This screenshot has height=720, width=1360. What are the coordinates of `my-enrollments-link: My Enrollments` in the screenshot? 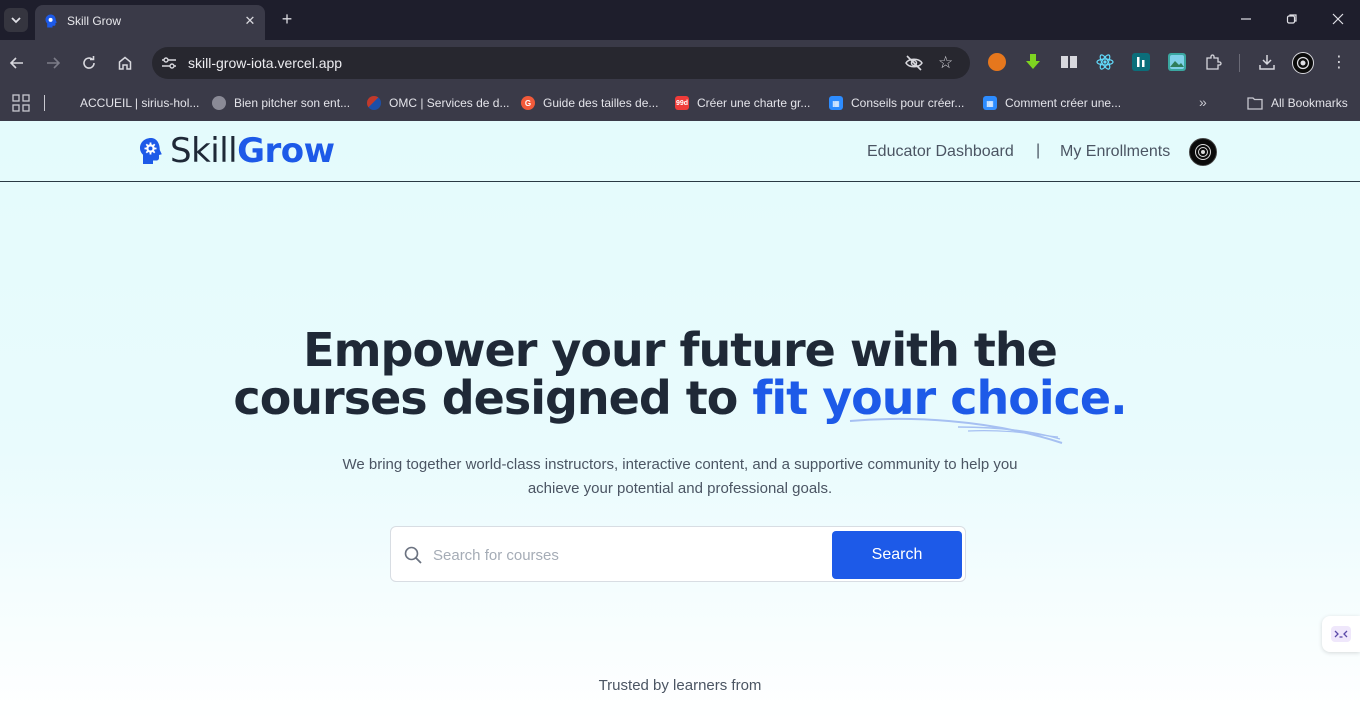 It's located at (1115, 152).